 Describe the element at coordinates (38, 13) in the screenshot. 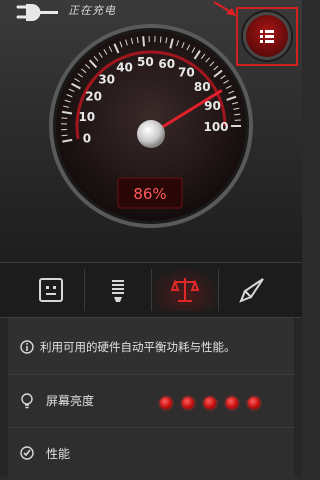

I see `plug-icon` at that location.